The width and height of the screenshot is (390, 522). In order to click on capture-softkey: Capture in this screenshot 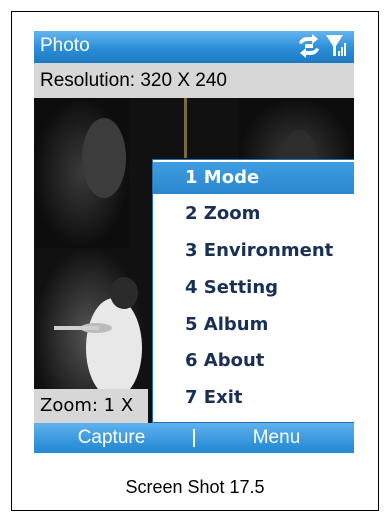, I will do `click(111, 438)`.